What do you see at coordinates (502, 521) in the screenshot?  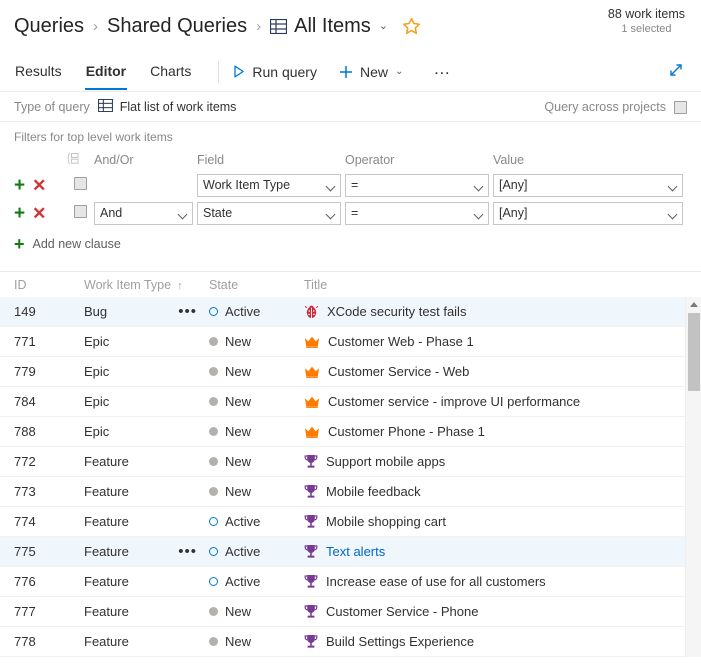 I see `cell-title: Mobile shopping cart` at bounding box center [502, 521].